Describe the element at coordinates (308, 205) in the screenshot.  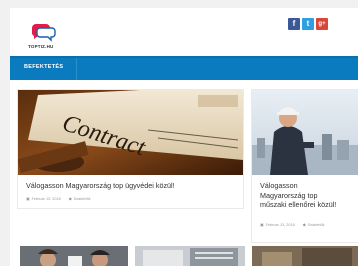
I see `article-title-line: műszaki ellenőrei közül!` at that location.